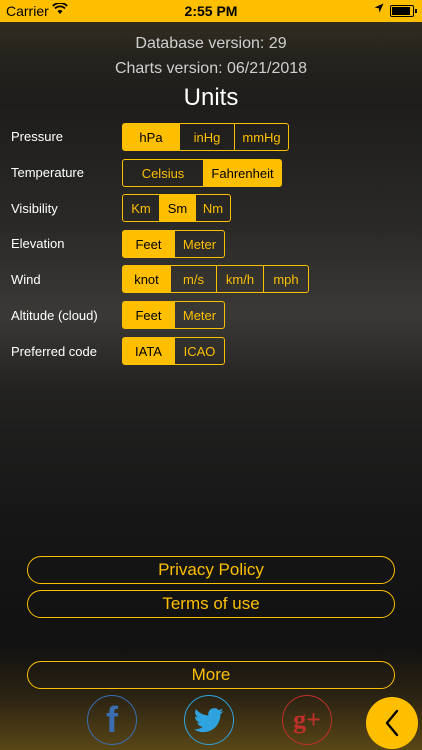 The height and width of the screenshot is (750, 422). What do you see at coordinates (148, 351) in the screenshot?
I see `preferred-code-option-iata: IATA` at bounding box center [148, 351].